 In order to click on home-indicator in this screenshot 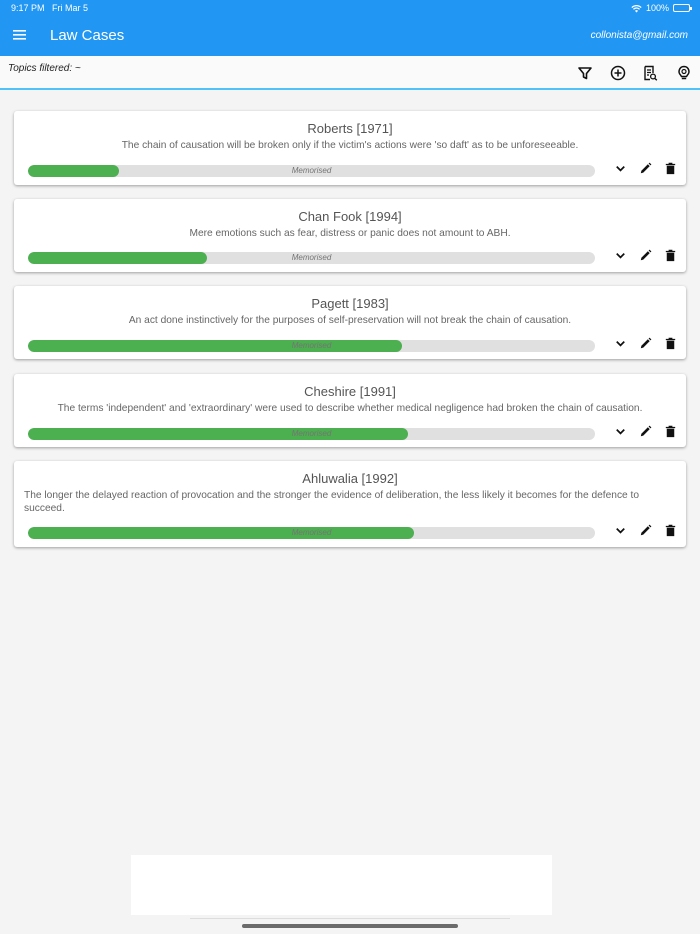, I will do `click(350, 926)`.